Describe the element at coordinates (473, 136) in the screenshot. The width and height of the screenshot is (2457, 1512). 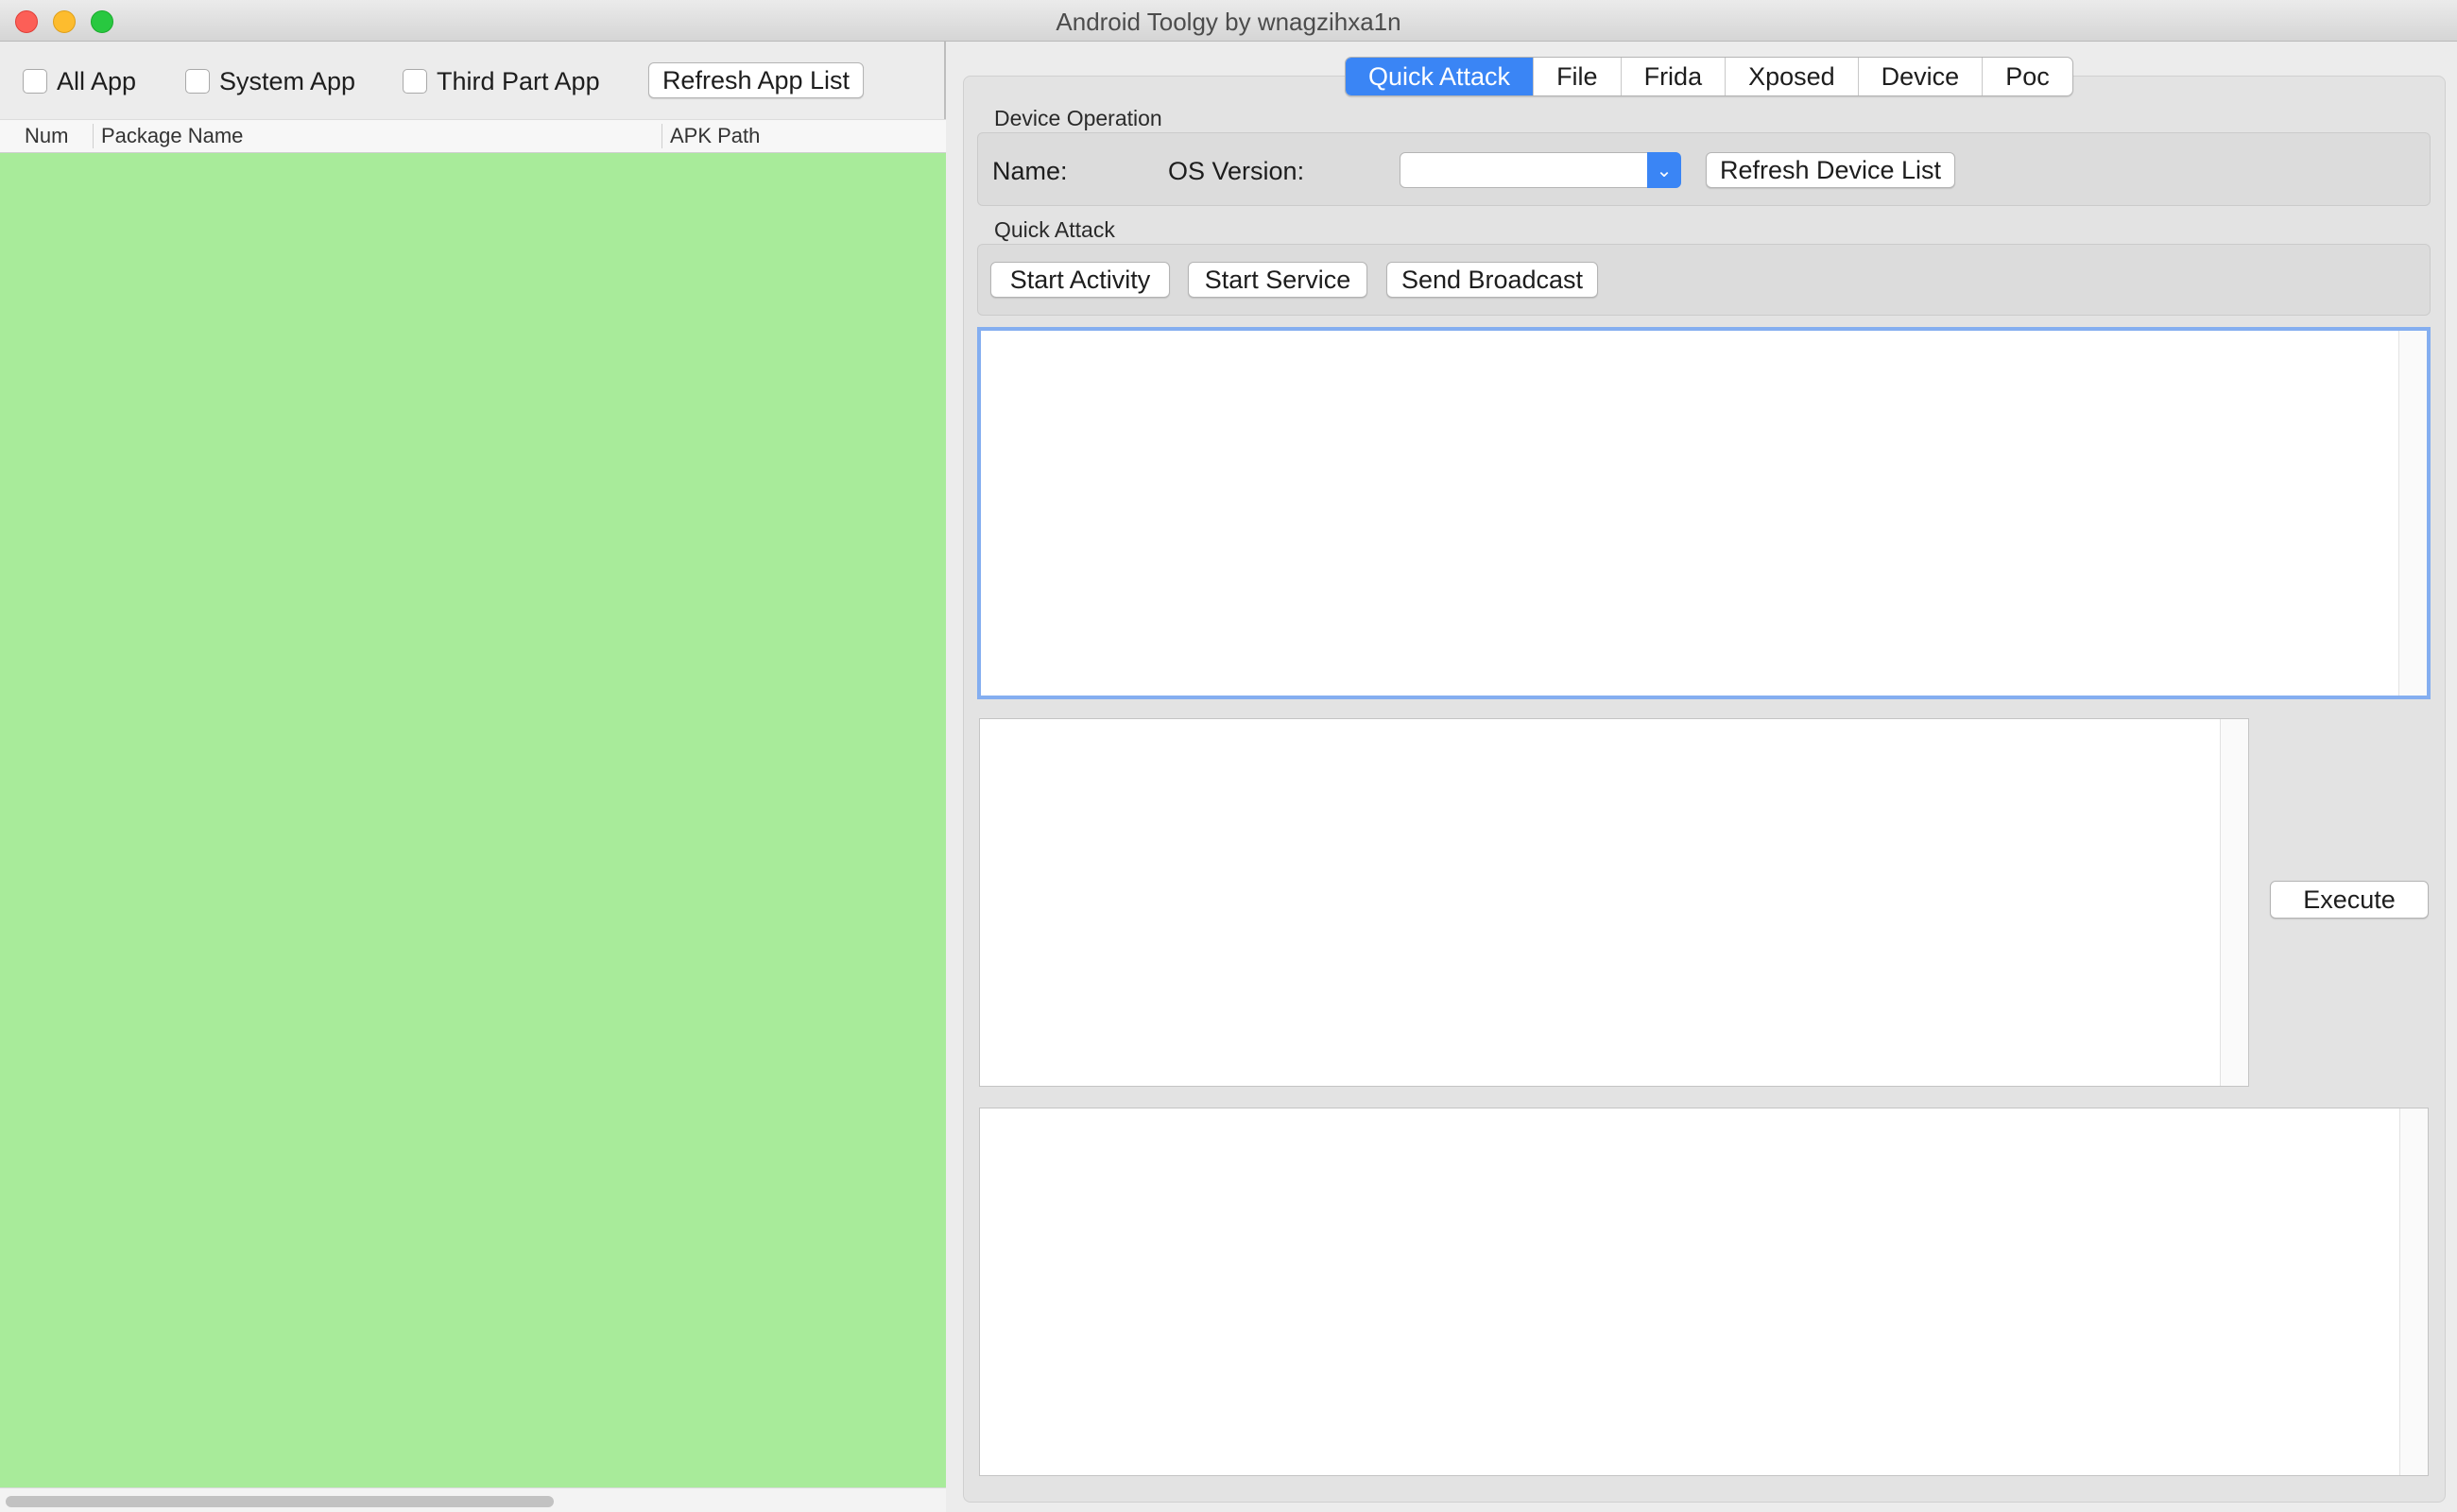
I see `app-table-header: Num Package Name APK Path` at that location.